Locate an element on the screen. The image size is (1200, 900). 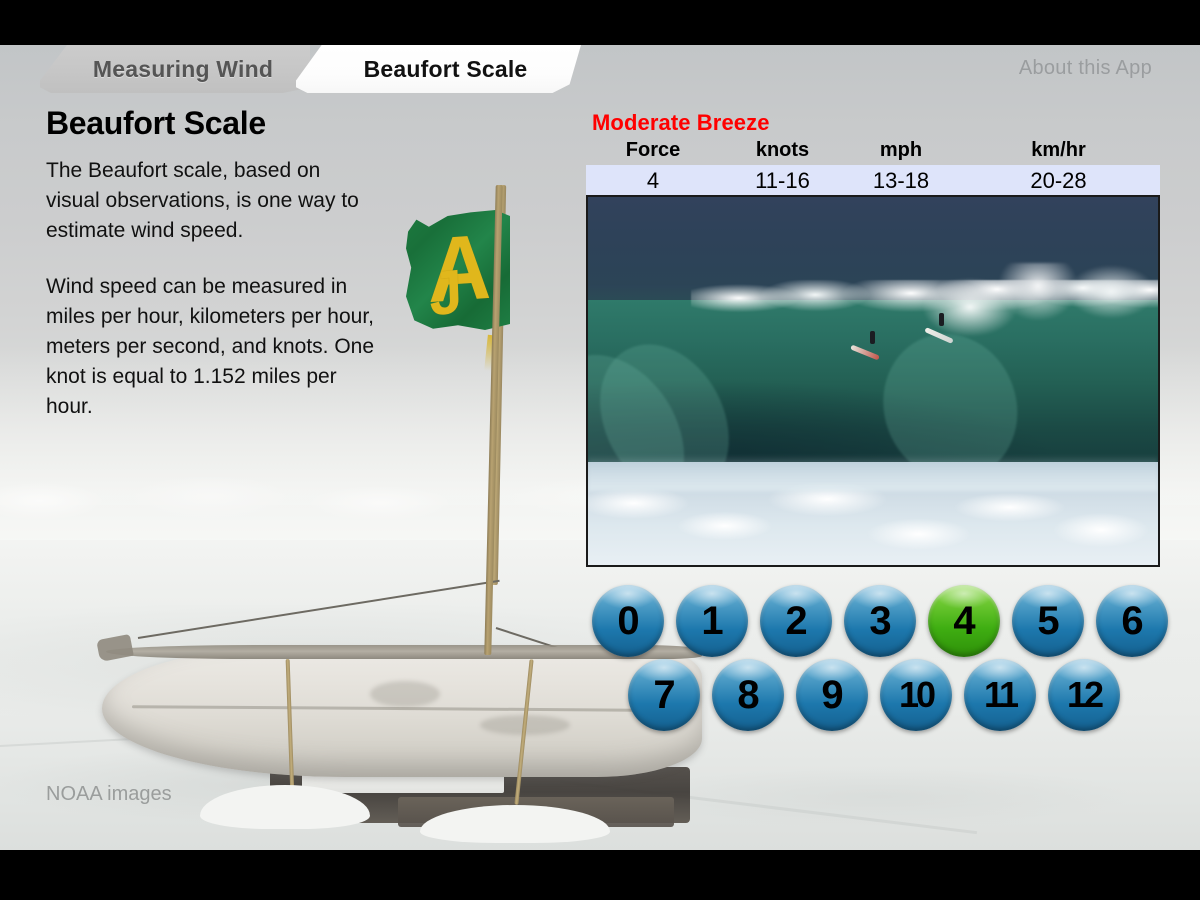
boat-smudge is located at coordinates (405, 694).